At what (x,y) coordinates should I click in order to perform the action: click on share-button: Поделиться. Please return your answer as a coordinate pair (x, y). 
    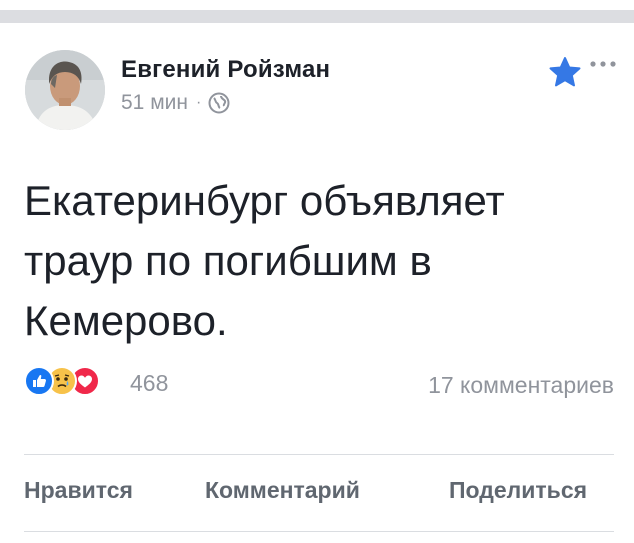
    Looking at the image, I should click on (518, 490).